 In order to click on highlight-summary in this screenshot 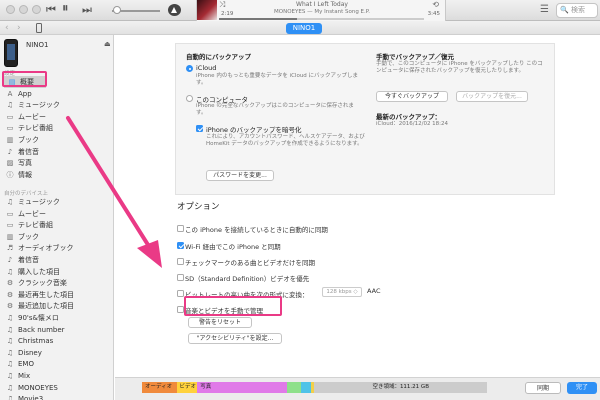, I will do `click(24, 79)`.